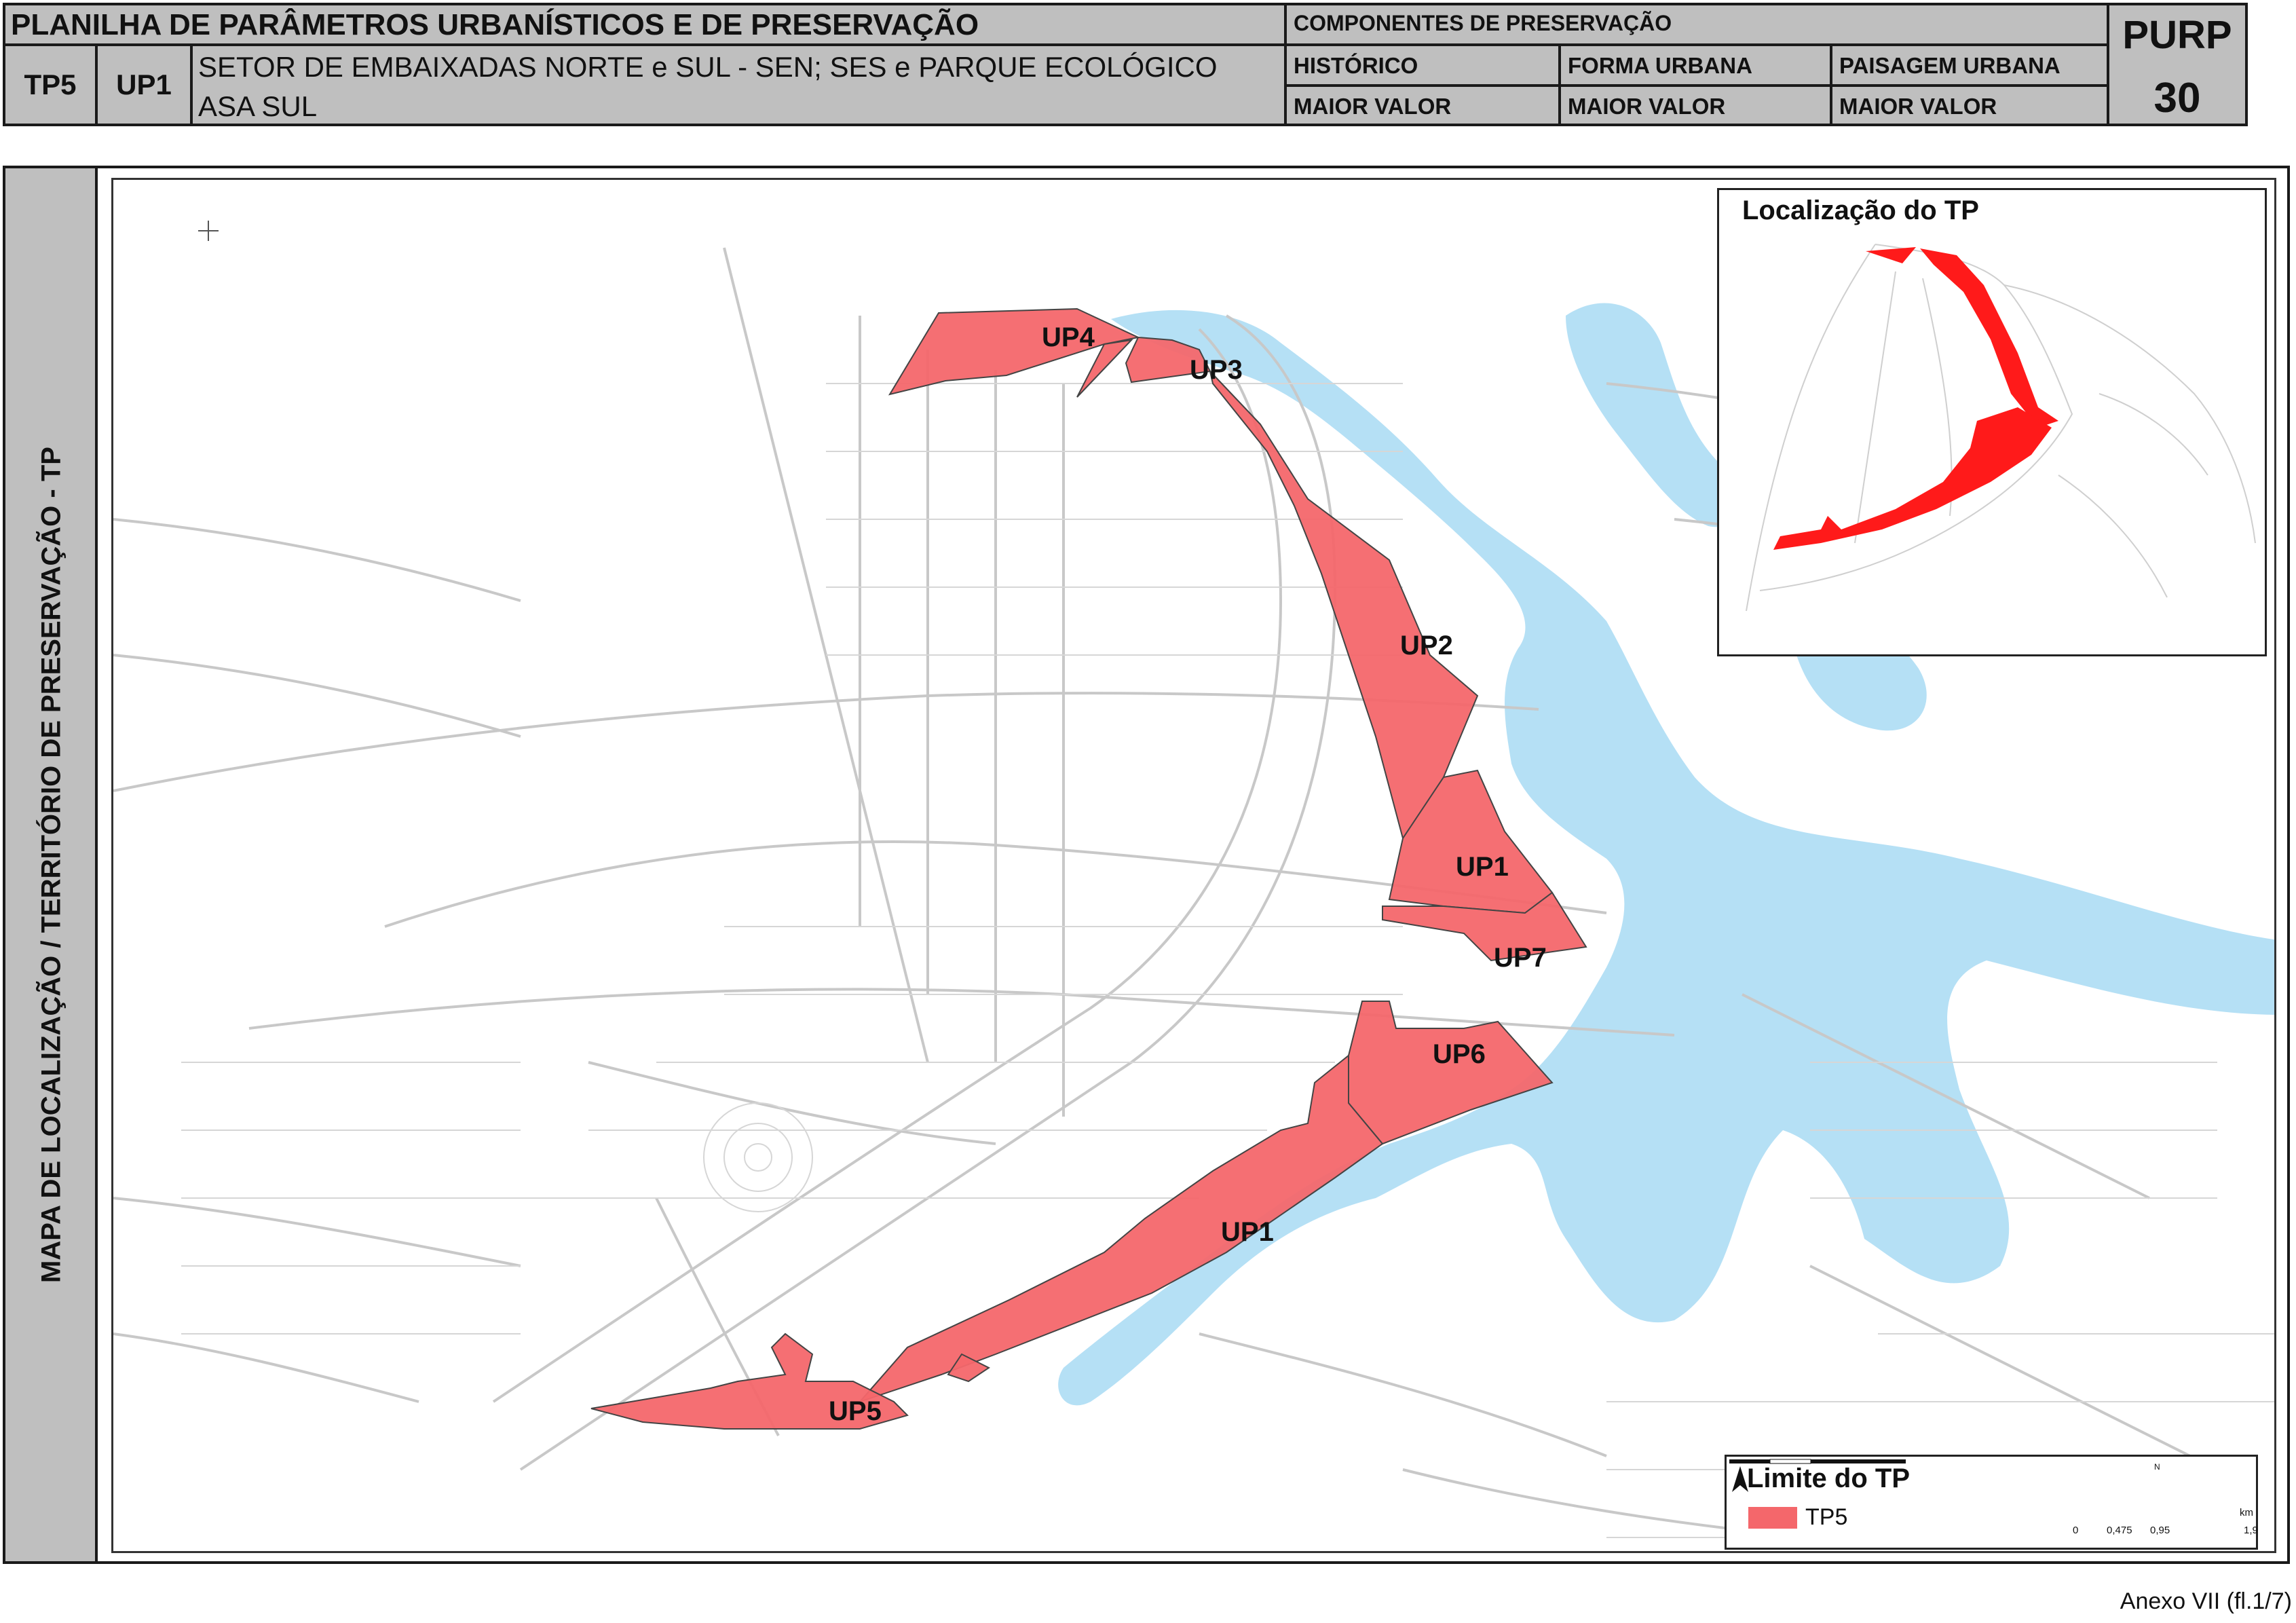 This screenshot has width=2296, height=1623. Describe the element at coordinates (1772, 1518) in the screenshot. I see `legend-tp5-swatch` at that location.